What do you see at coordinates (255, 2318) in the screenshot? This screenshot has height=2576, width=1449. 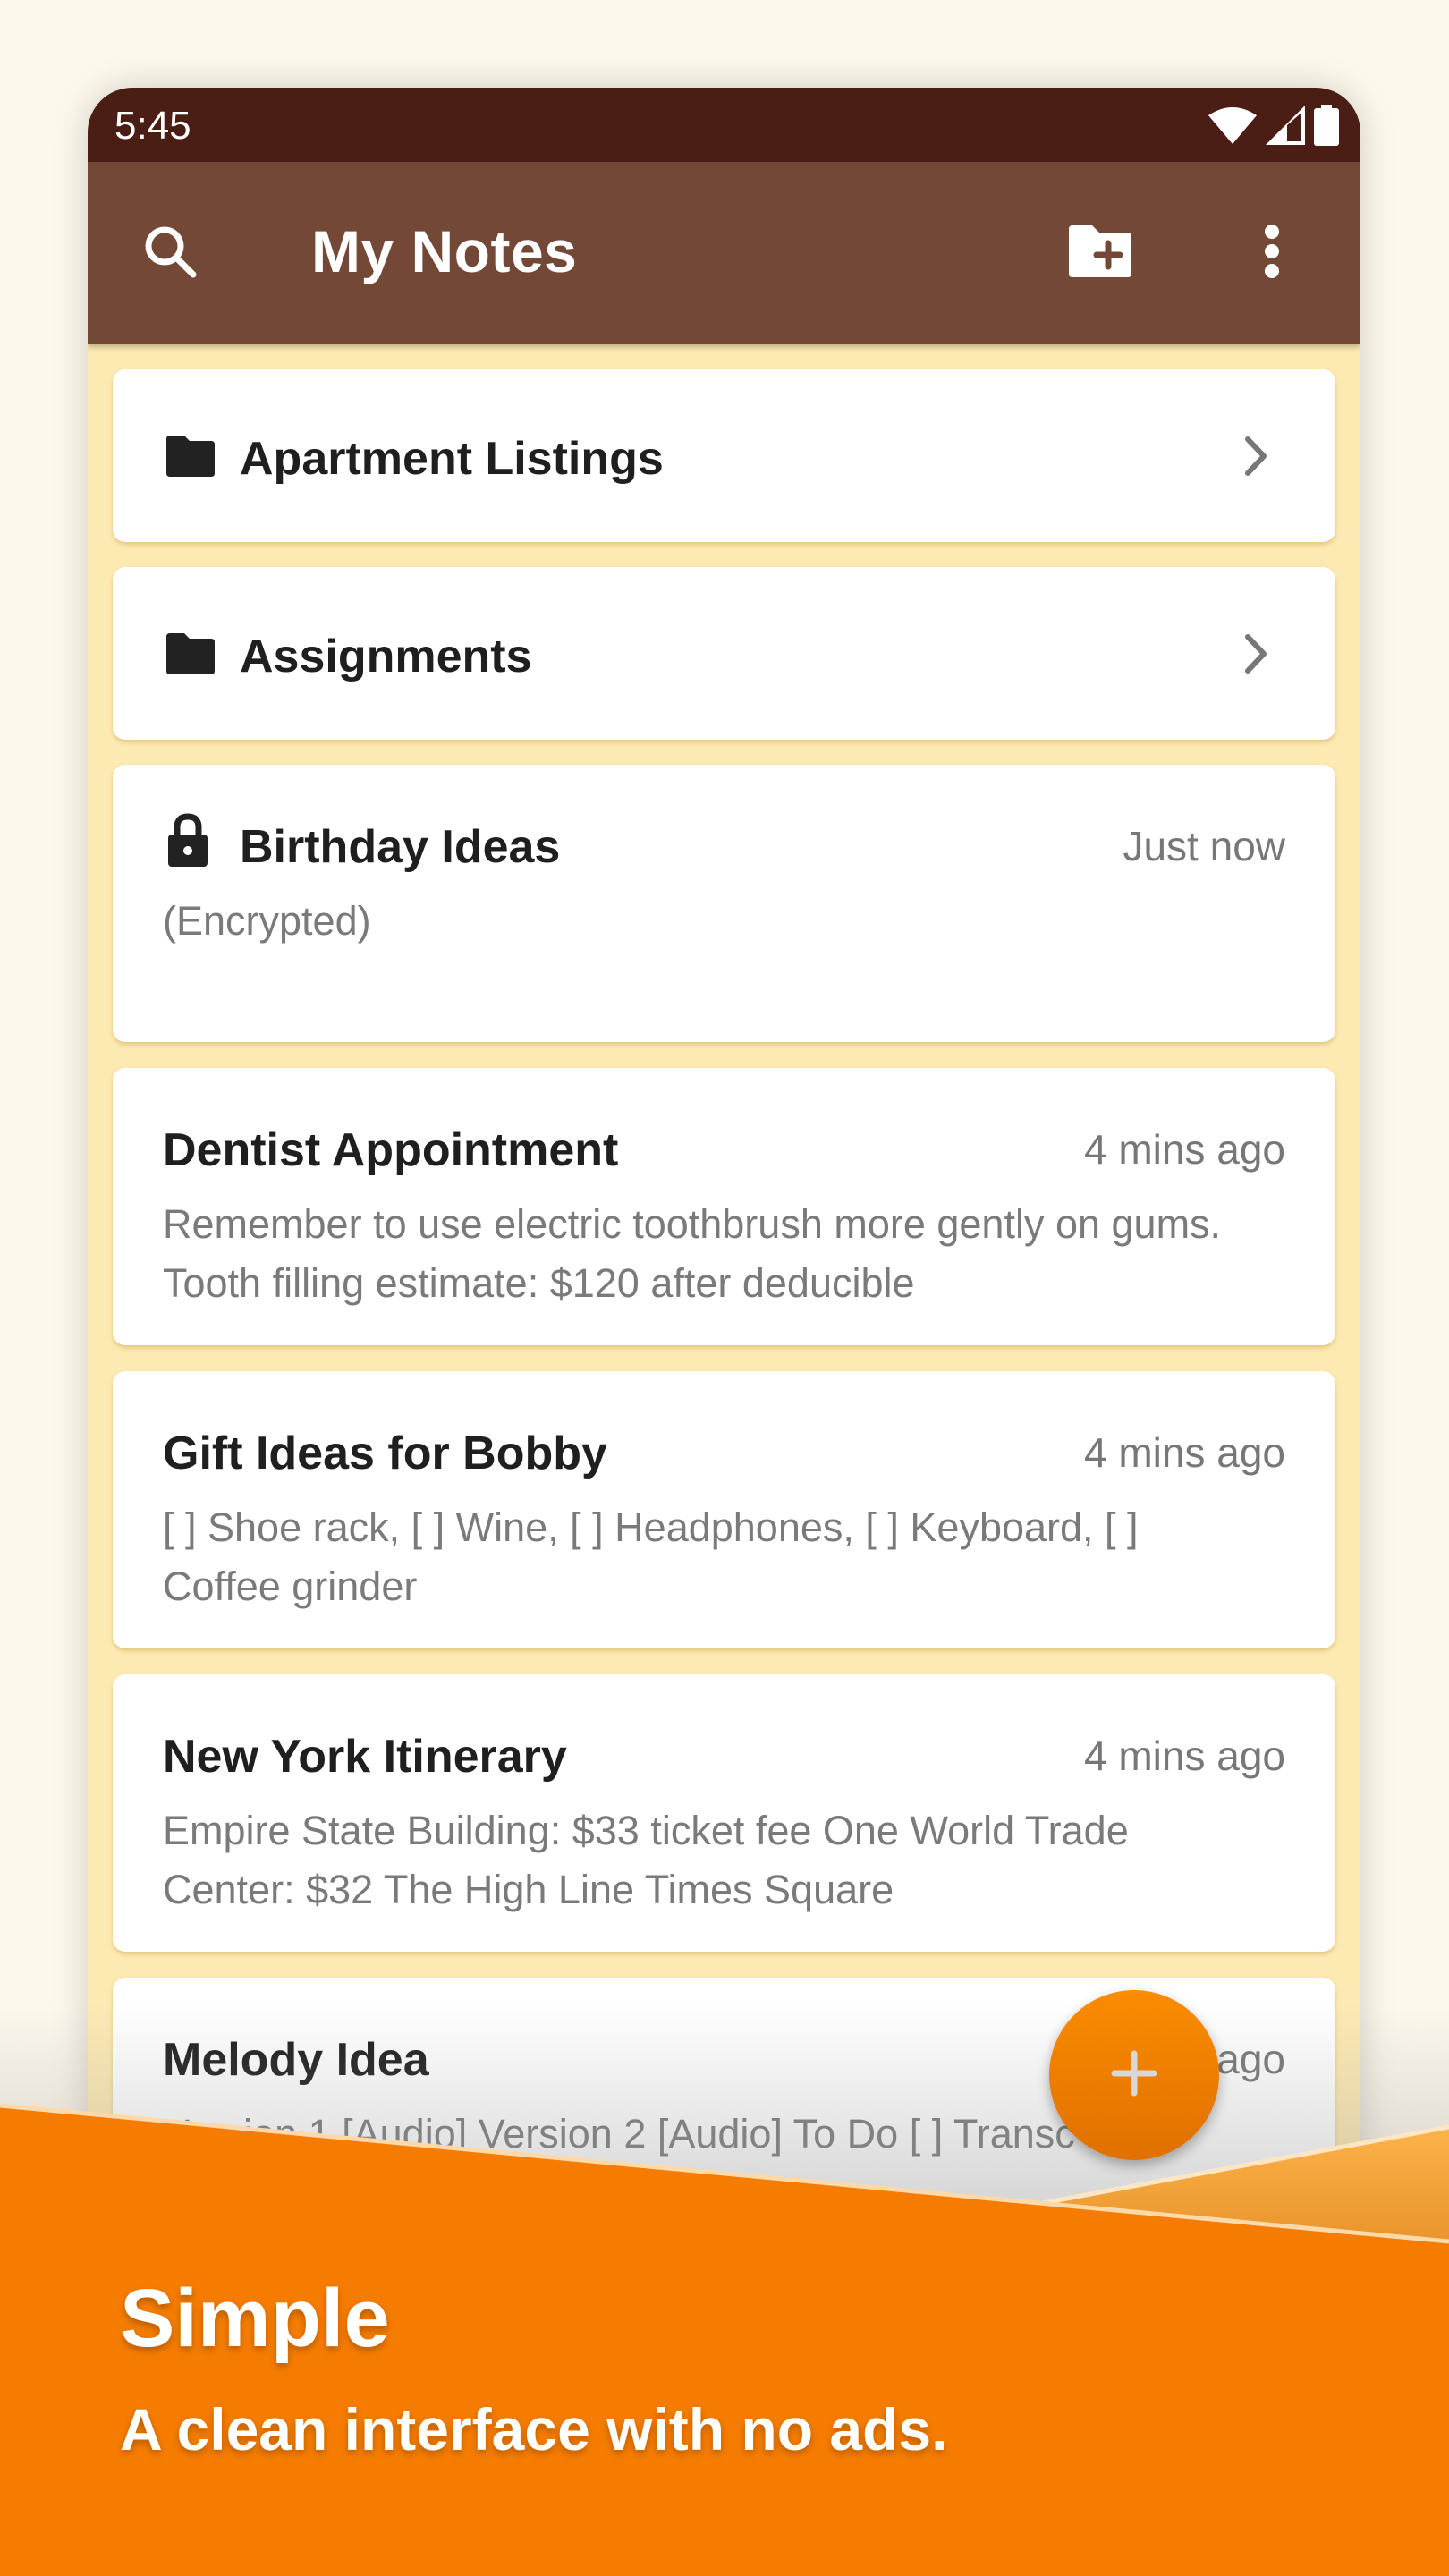 I see `banner-heading: Simple` at bounding box center [255, 2318].